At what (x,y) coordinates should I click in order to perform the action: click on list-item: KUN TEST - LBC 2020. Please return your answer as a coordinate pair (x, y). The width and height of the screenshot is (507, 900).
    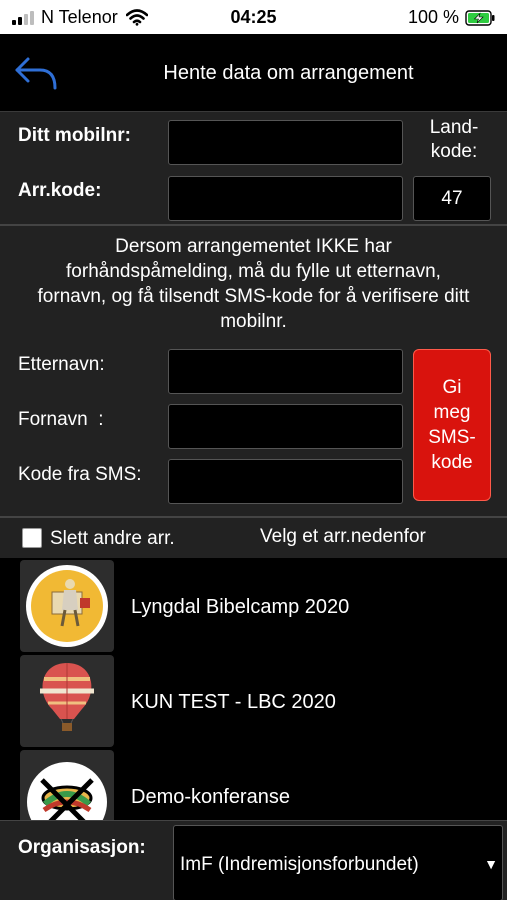
    Looking at the image, I should click on (253, 700).